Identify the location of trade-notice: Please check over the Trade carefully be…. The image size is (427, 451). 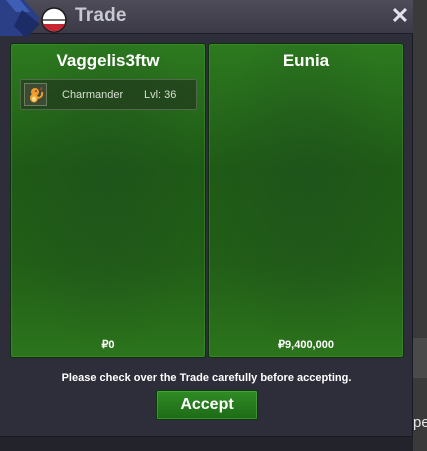
(206, 378).